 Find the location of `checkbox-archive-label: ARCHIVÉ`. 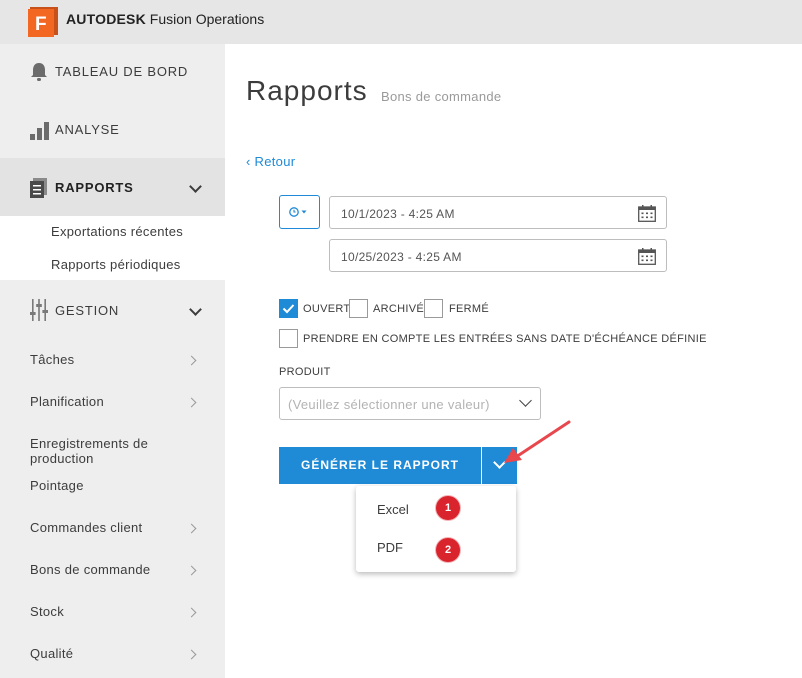

checkbox-archive-label: ARCHIVÉ is located at coordinates (398, 309).